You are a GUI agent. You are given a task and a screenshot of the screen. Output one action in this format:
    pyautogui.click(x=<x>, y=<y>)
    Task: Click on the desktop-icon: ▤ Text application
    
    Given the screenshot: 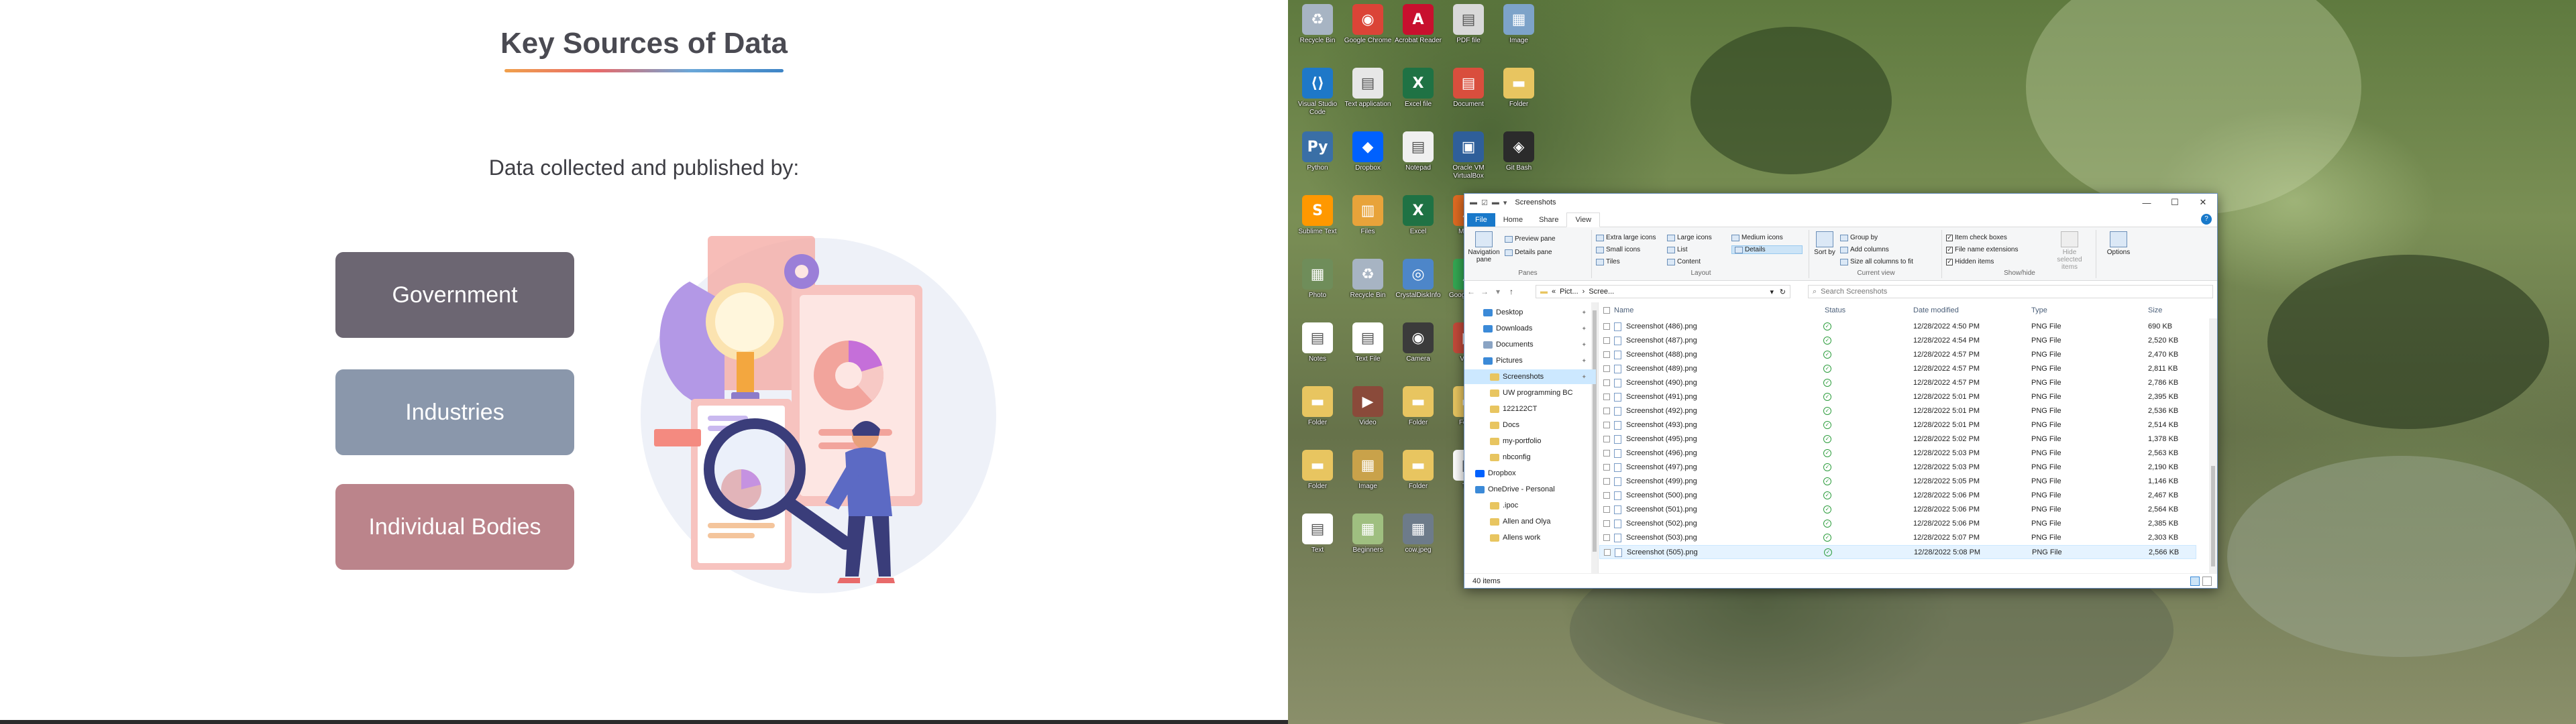 What is the action you would take?
    pyautogui.click(x=1368, y=95)
    